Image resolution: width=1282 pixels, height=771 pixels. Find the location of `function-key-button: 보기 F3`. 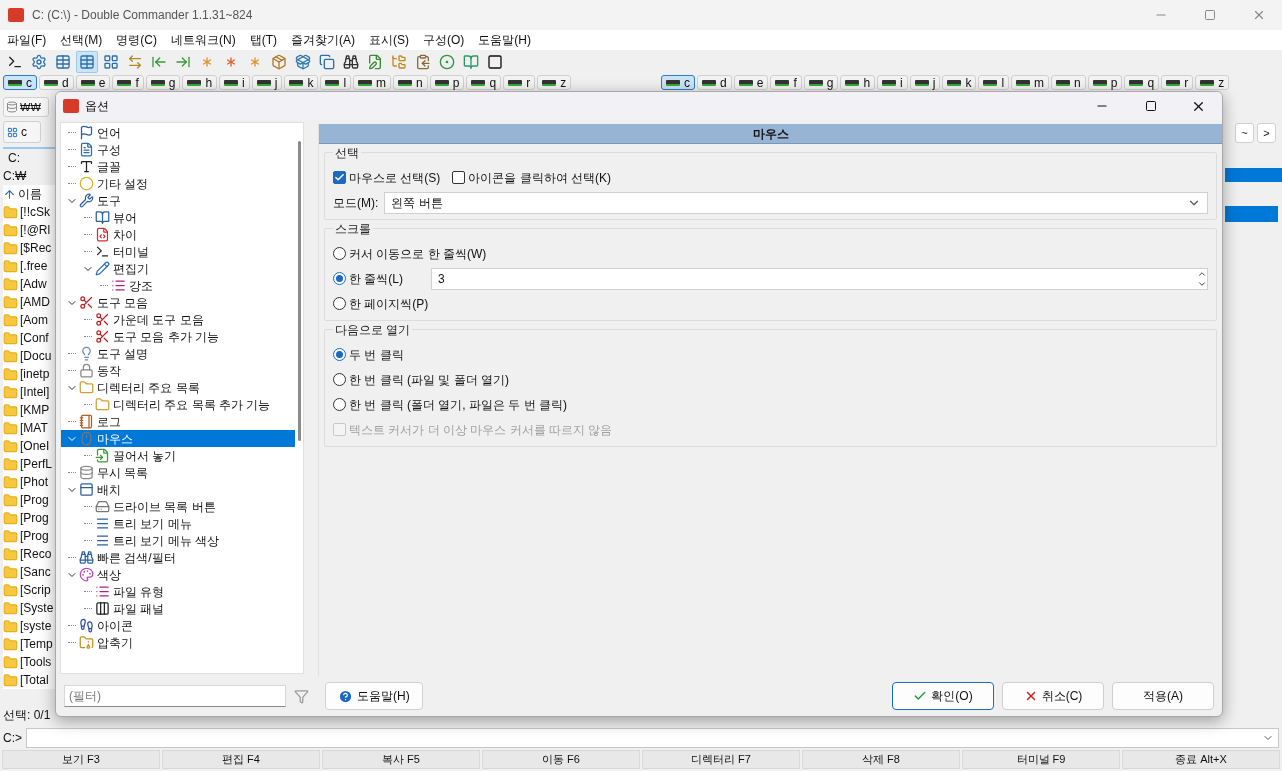

function-key-button: 보기 F3 is located at coordinates (81, 759).